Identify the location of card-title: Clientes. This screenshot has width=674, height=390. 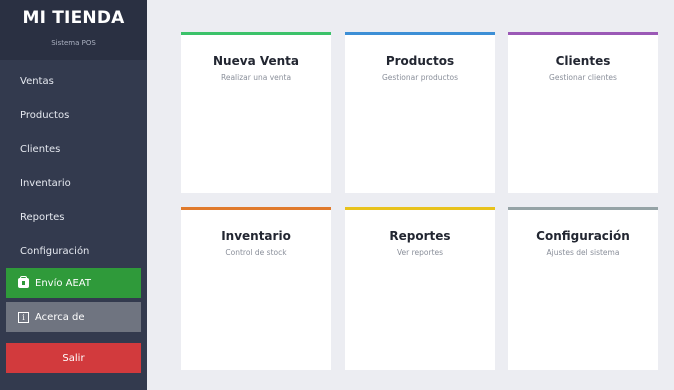
(583, 61).